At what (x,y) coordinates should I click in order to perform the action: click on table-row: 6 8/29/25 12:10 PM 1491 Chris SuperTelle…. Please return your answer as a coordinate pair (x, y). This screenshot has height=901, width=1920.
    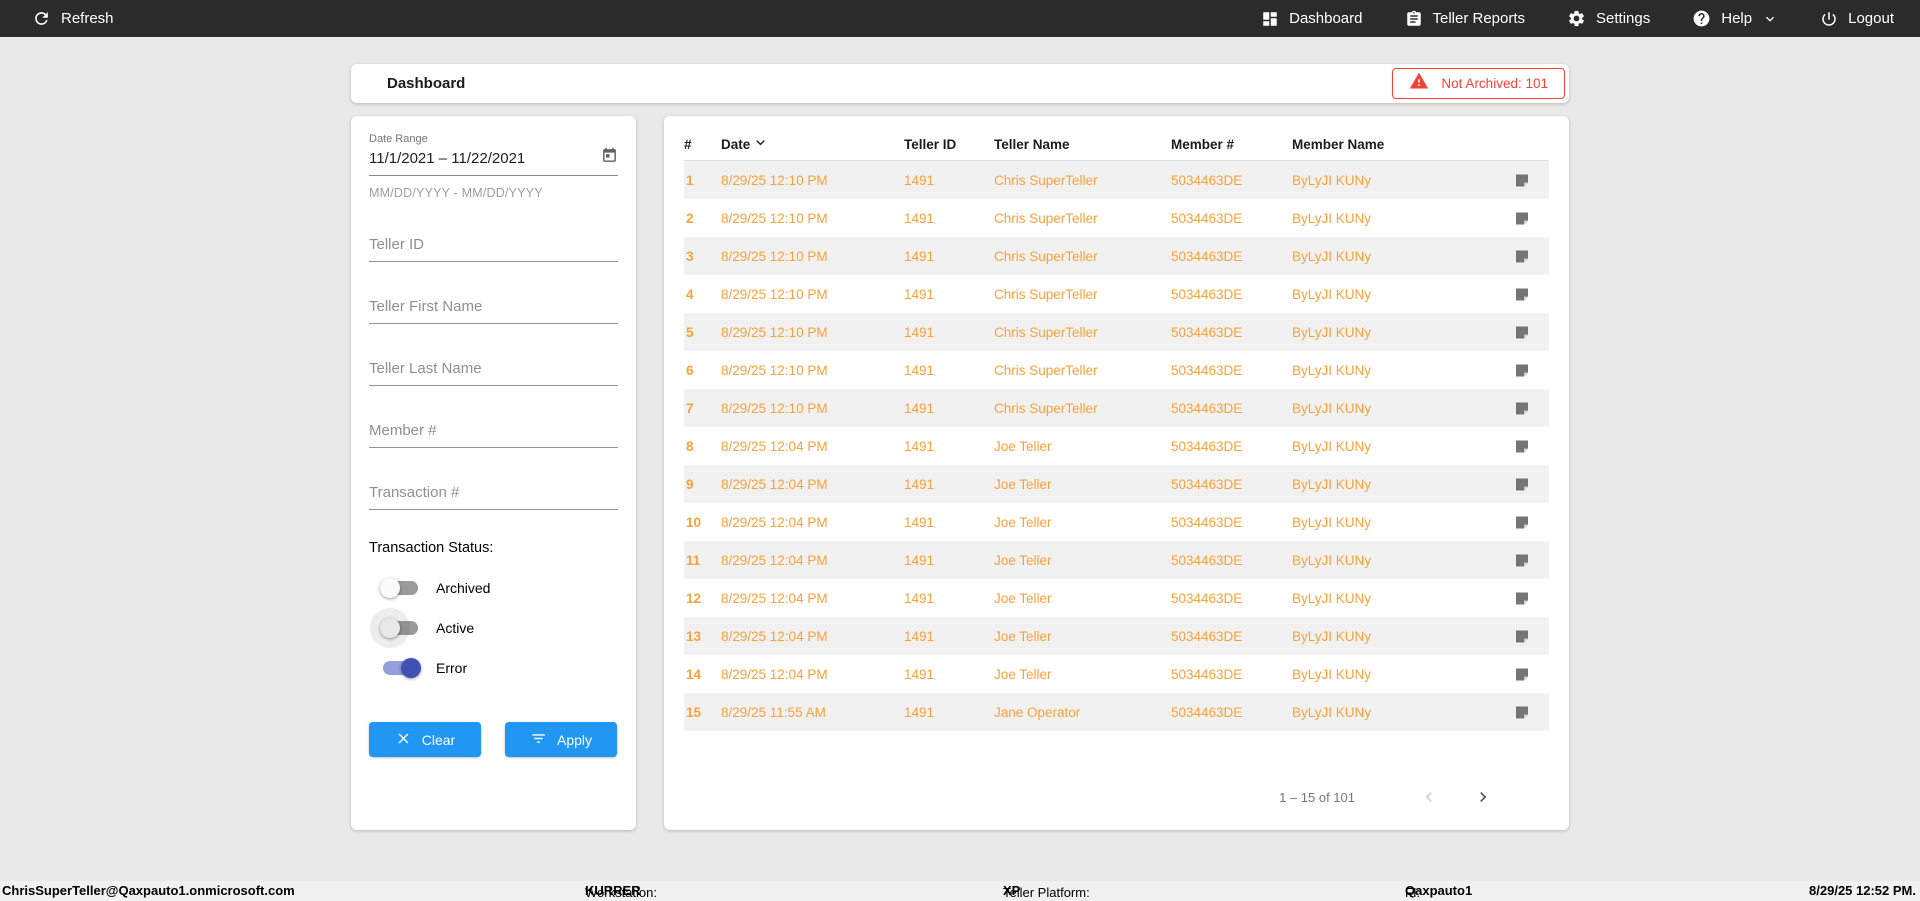
    Looking at the image, I should click on (1116, 370).